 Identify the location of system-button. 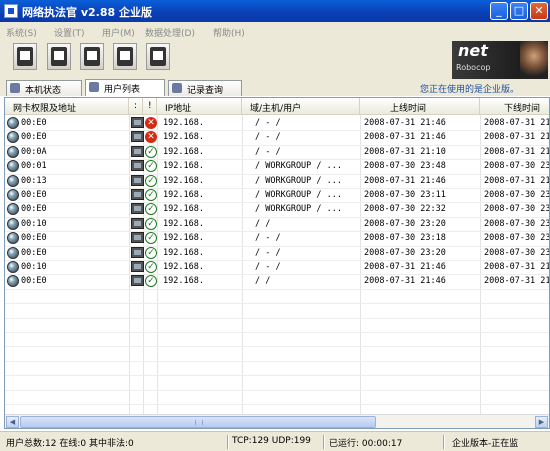
(25, 56).